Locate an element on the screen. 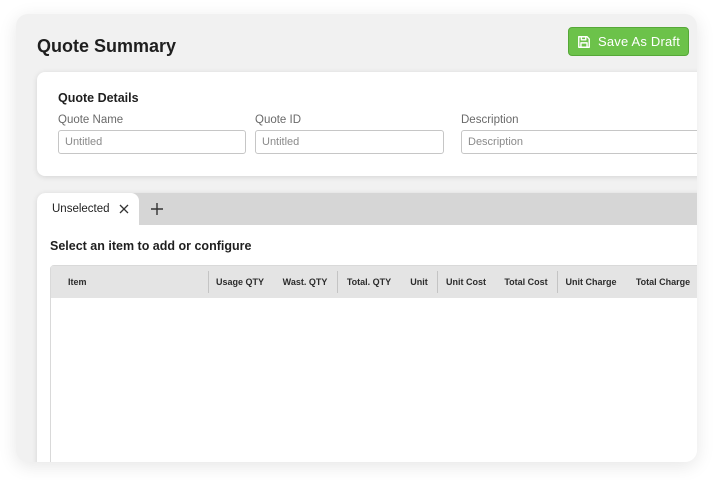 Image resolution: width=713 pixels, height=480 pixels. quote-details-title: Quote Details is located at coordinates (98, 98).